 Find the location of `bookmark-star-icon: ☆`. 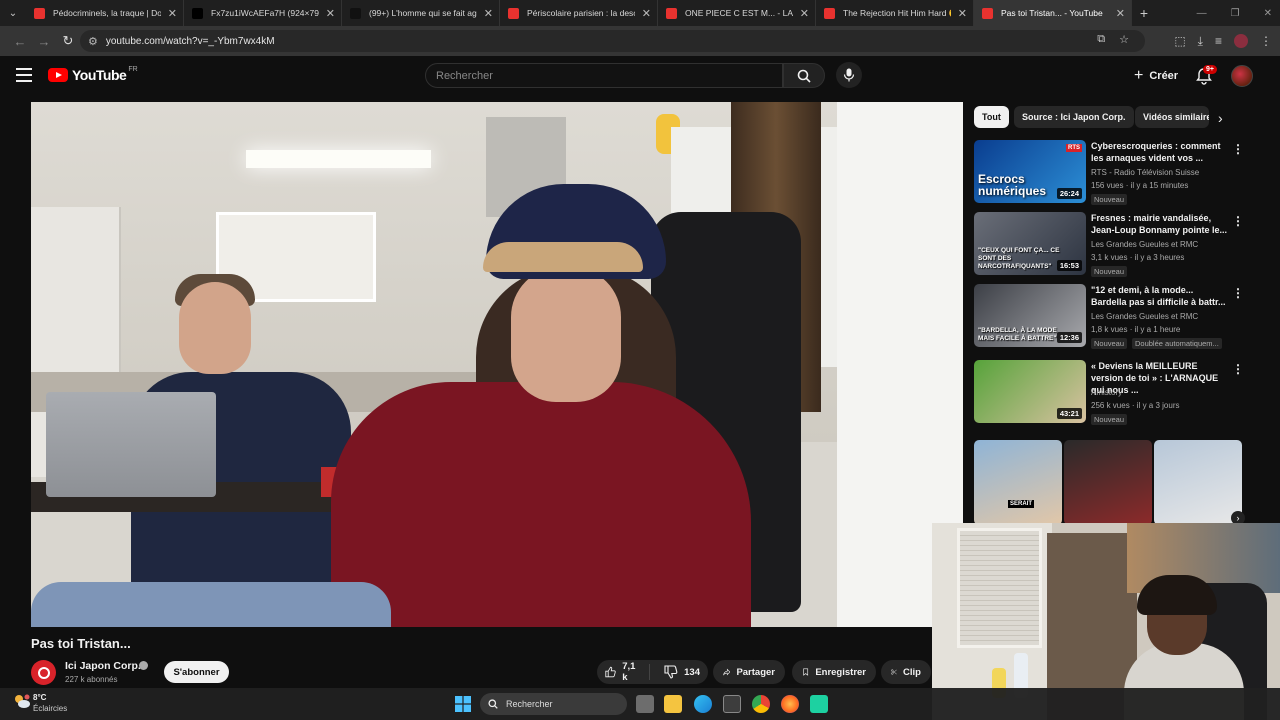

bookmark-star-icon: ☆ is located at coordinates (1124, 39).